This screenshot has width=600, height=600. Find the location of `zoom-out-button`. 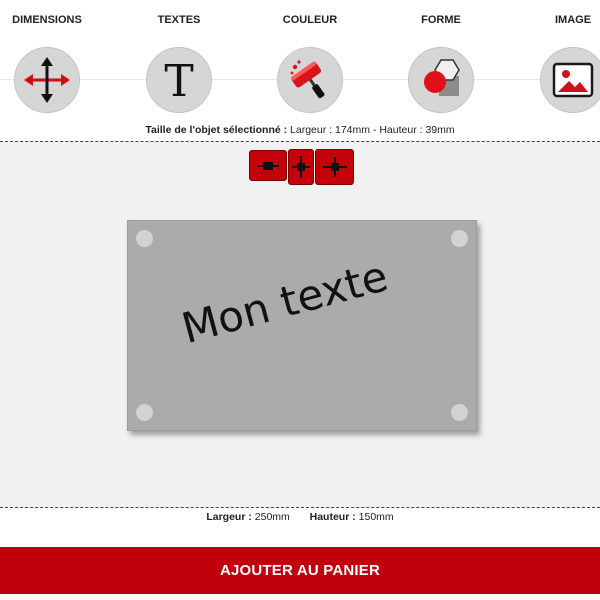

zoom-out-button is located at coordinates (268, 165).